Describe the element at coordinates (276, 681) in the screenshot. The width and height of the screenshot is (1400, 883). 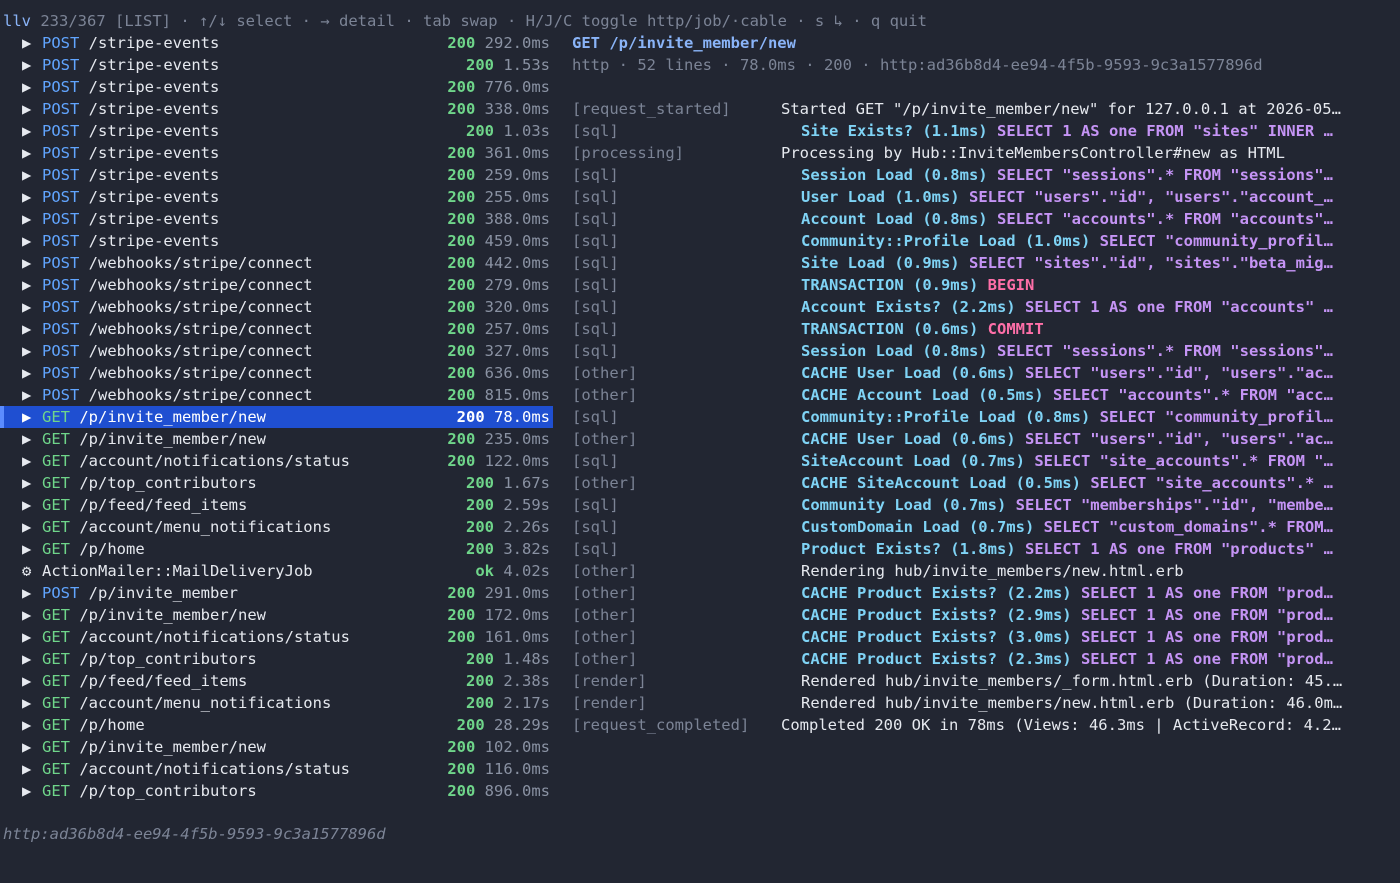
I see `request-row: ▶ GET /p/feed/feed_items 200 2.38s` at that location.